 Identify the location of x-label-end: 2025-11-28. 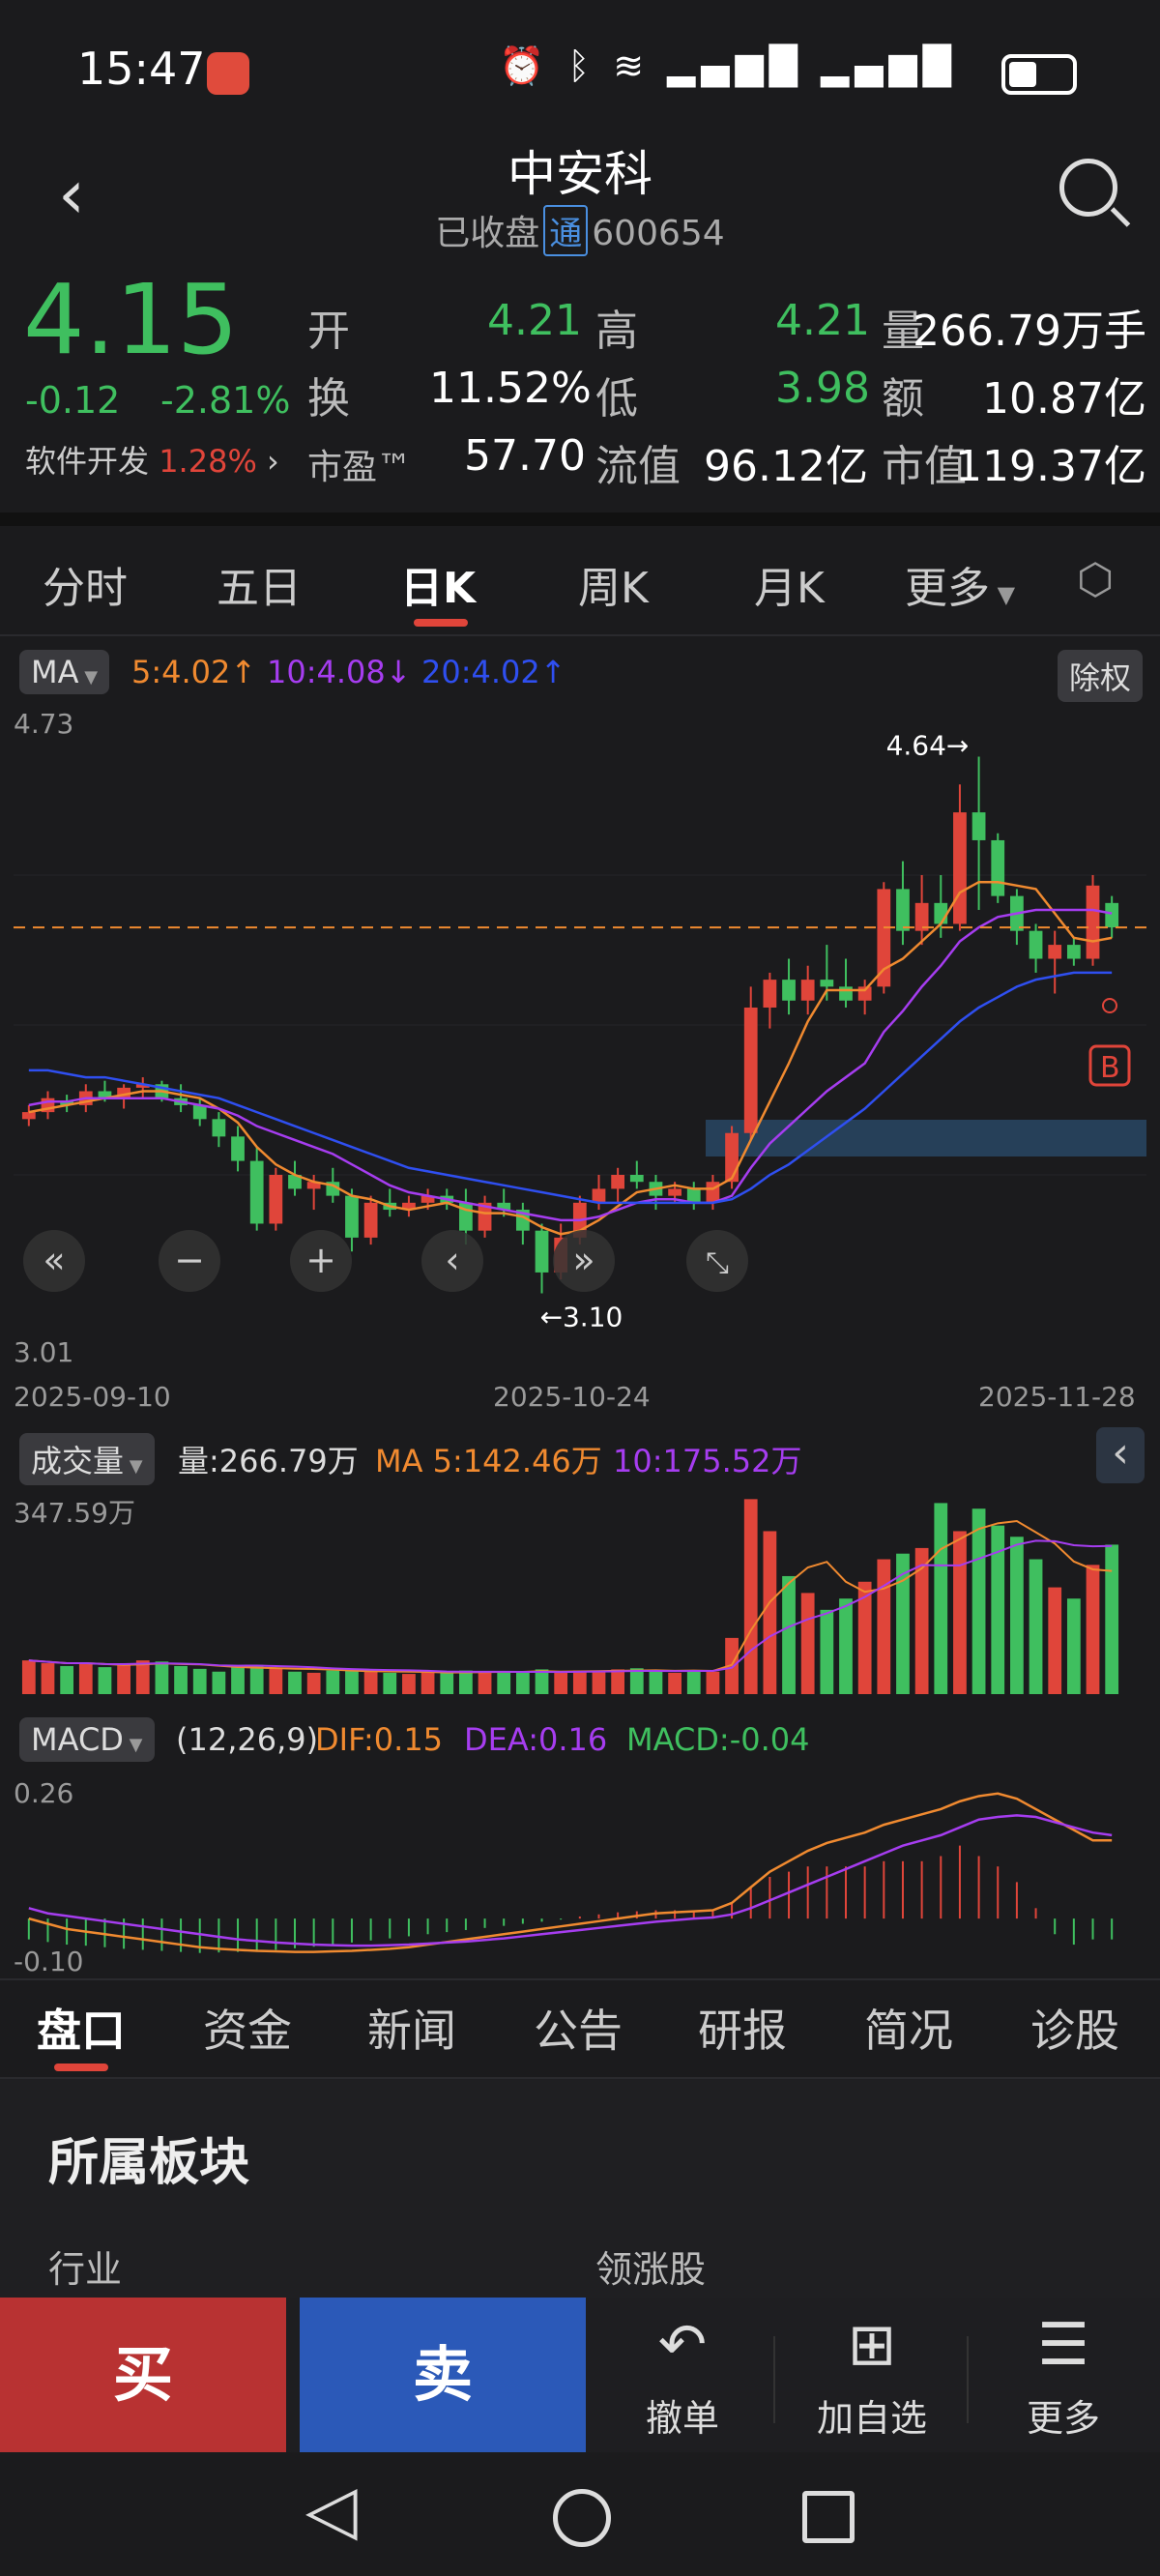
(1057, 1397).